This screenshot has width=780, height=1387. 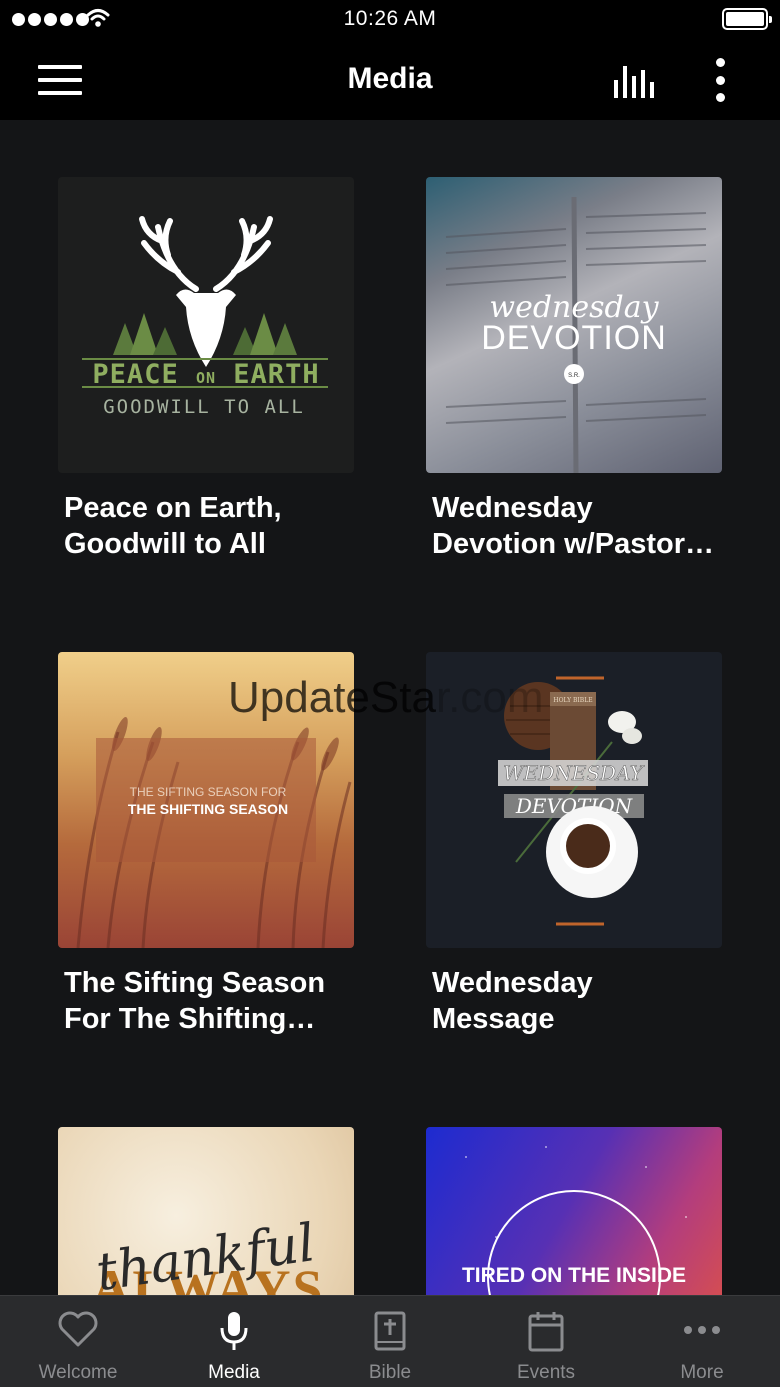 I want to click on thankful-artwork: ALWAYS thankful, so click(x=206, y=1254).